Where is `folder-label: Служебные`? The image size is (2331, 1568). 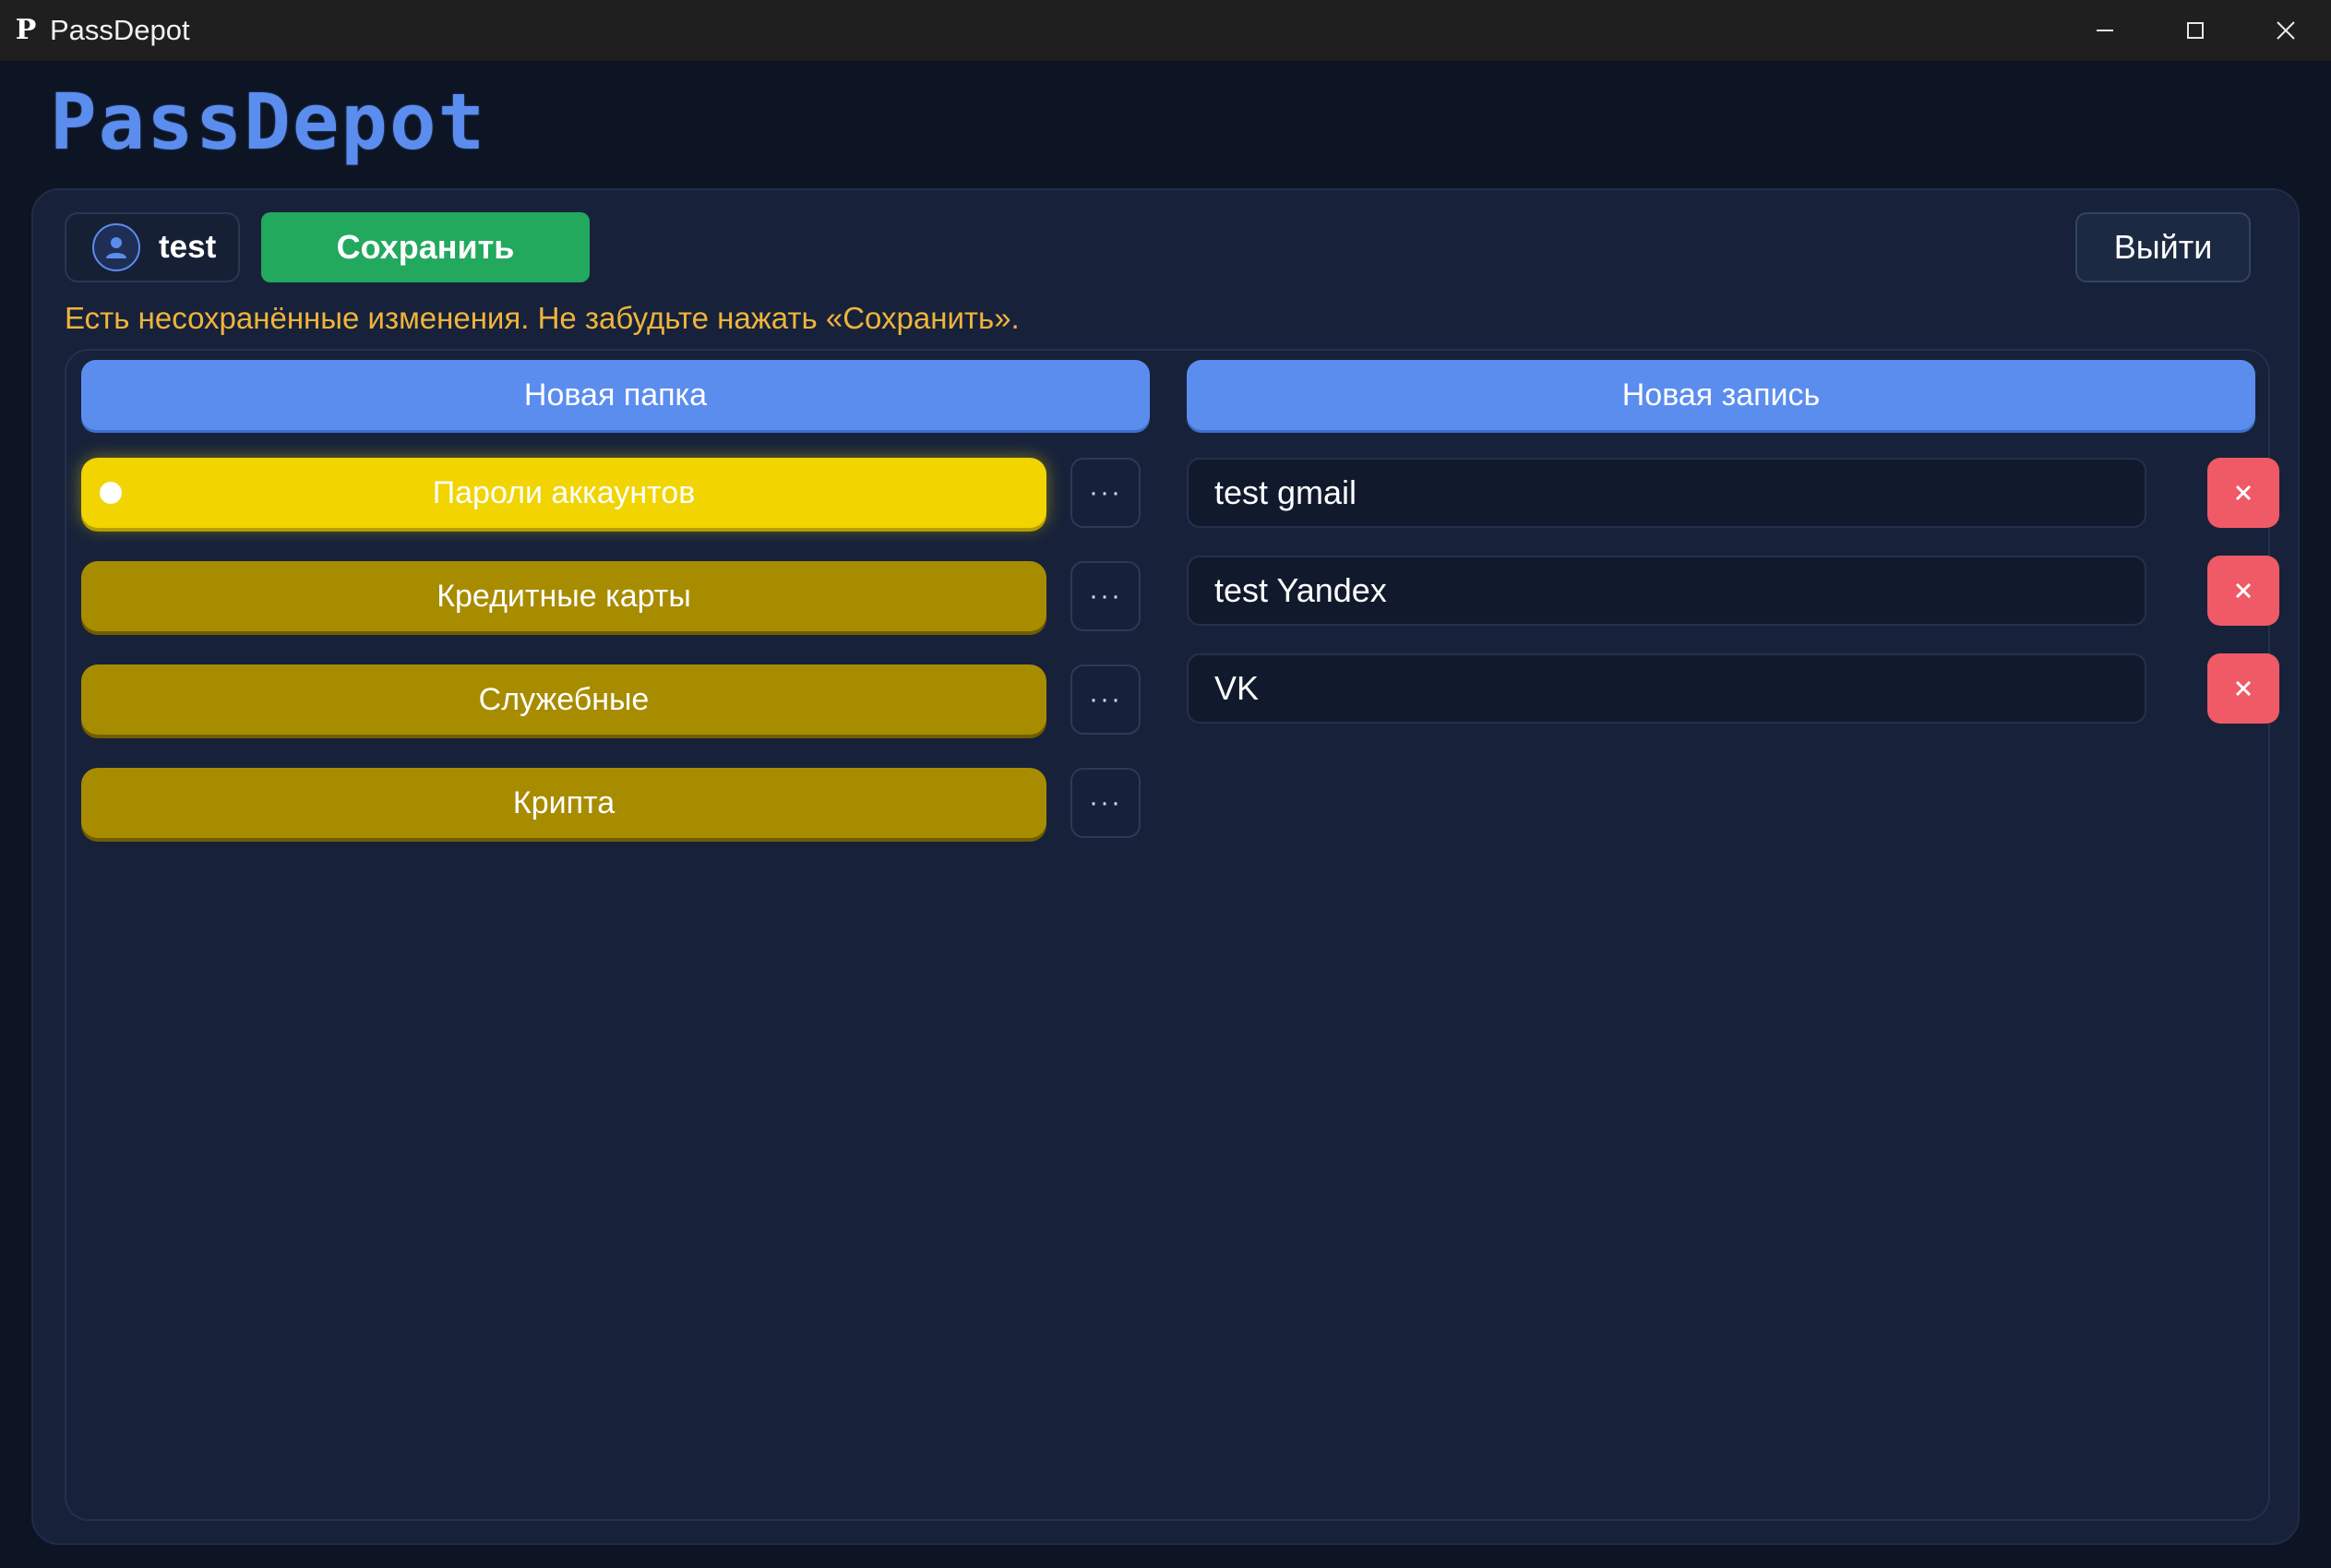 folder-label: Служебные is located at coordinates (564, 699).